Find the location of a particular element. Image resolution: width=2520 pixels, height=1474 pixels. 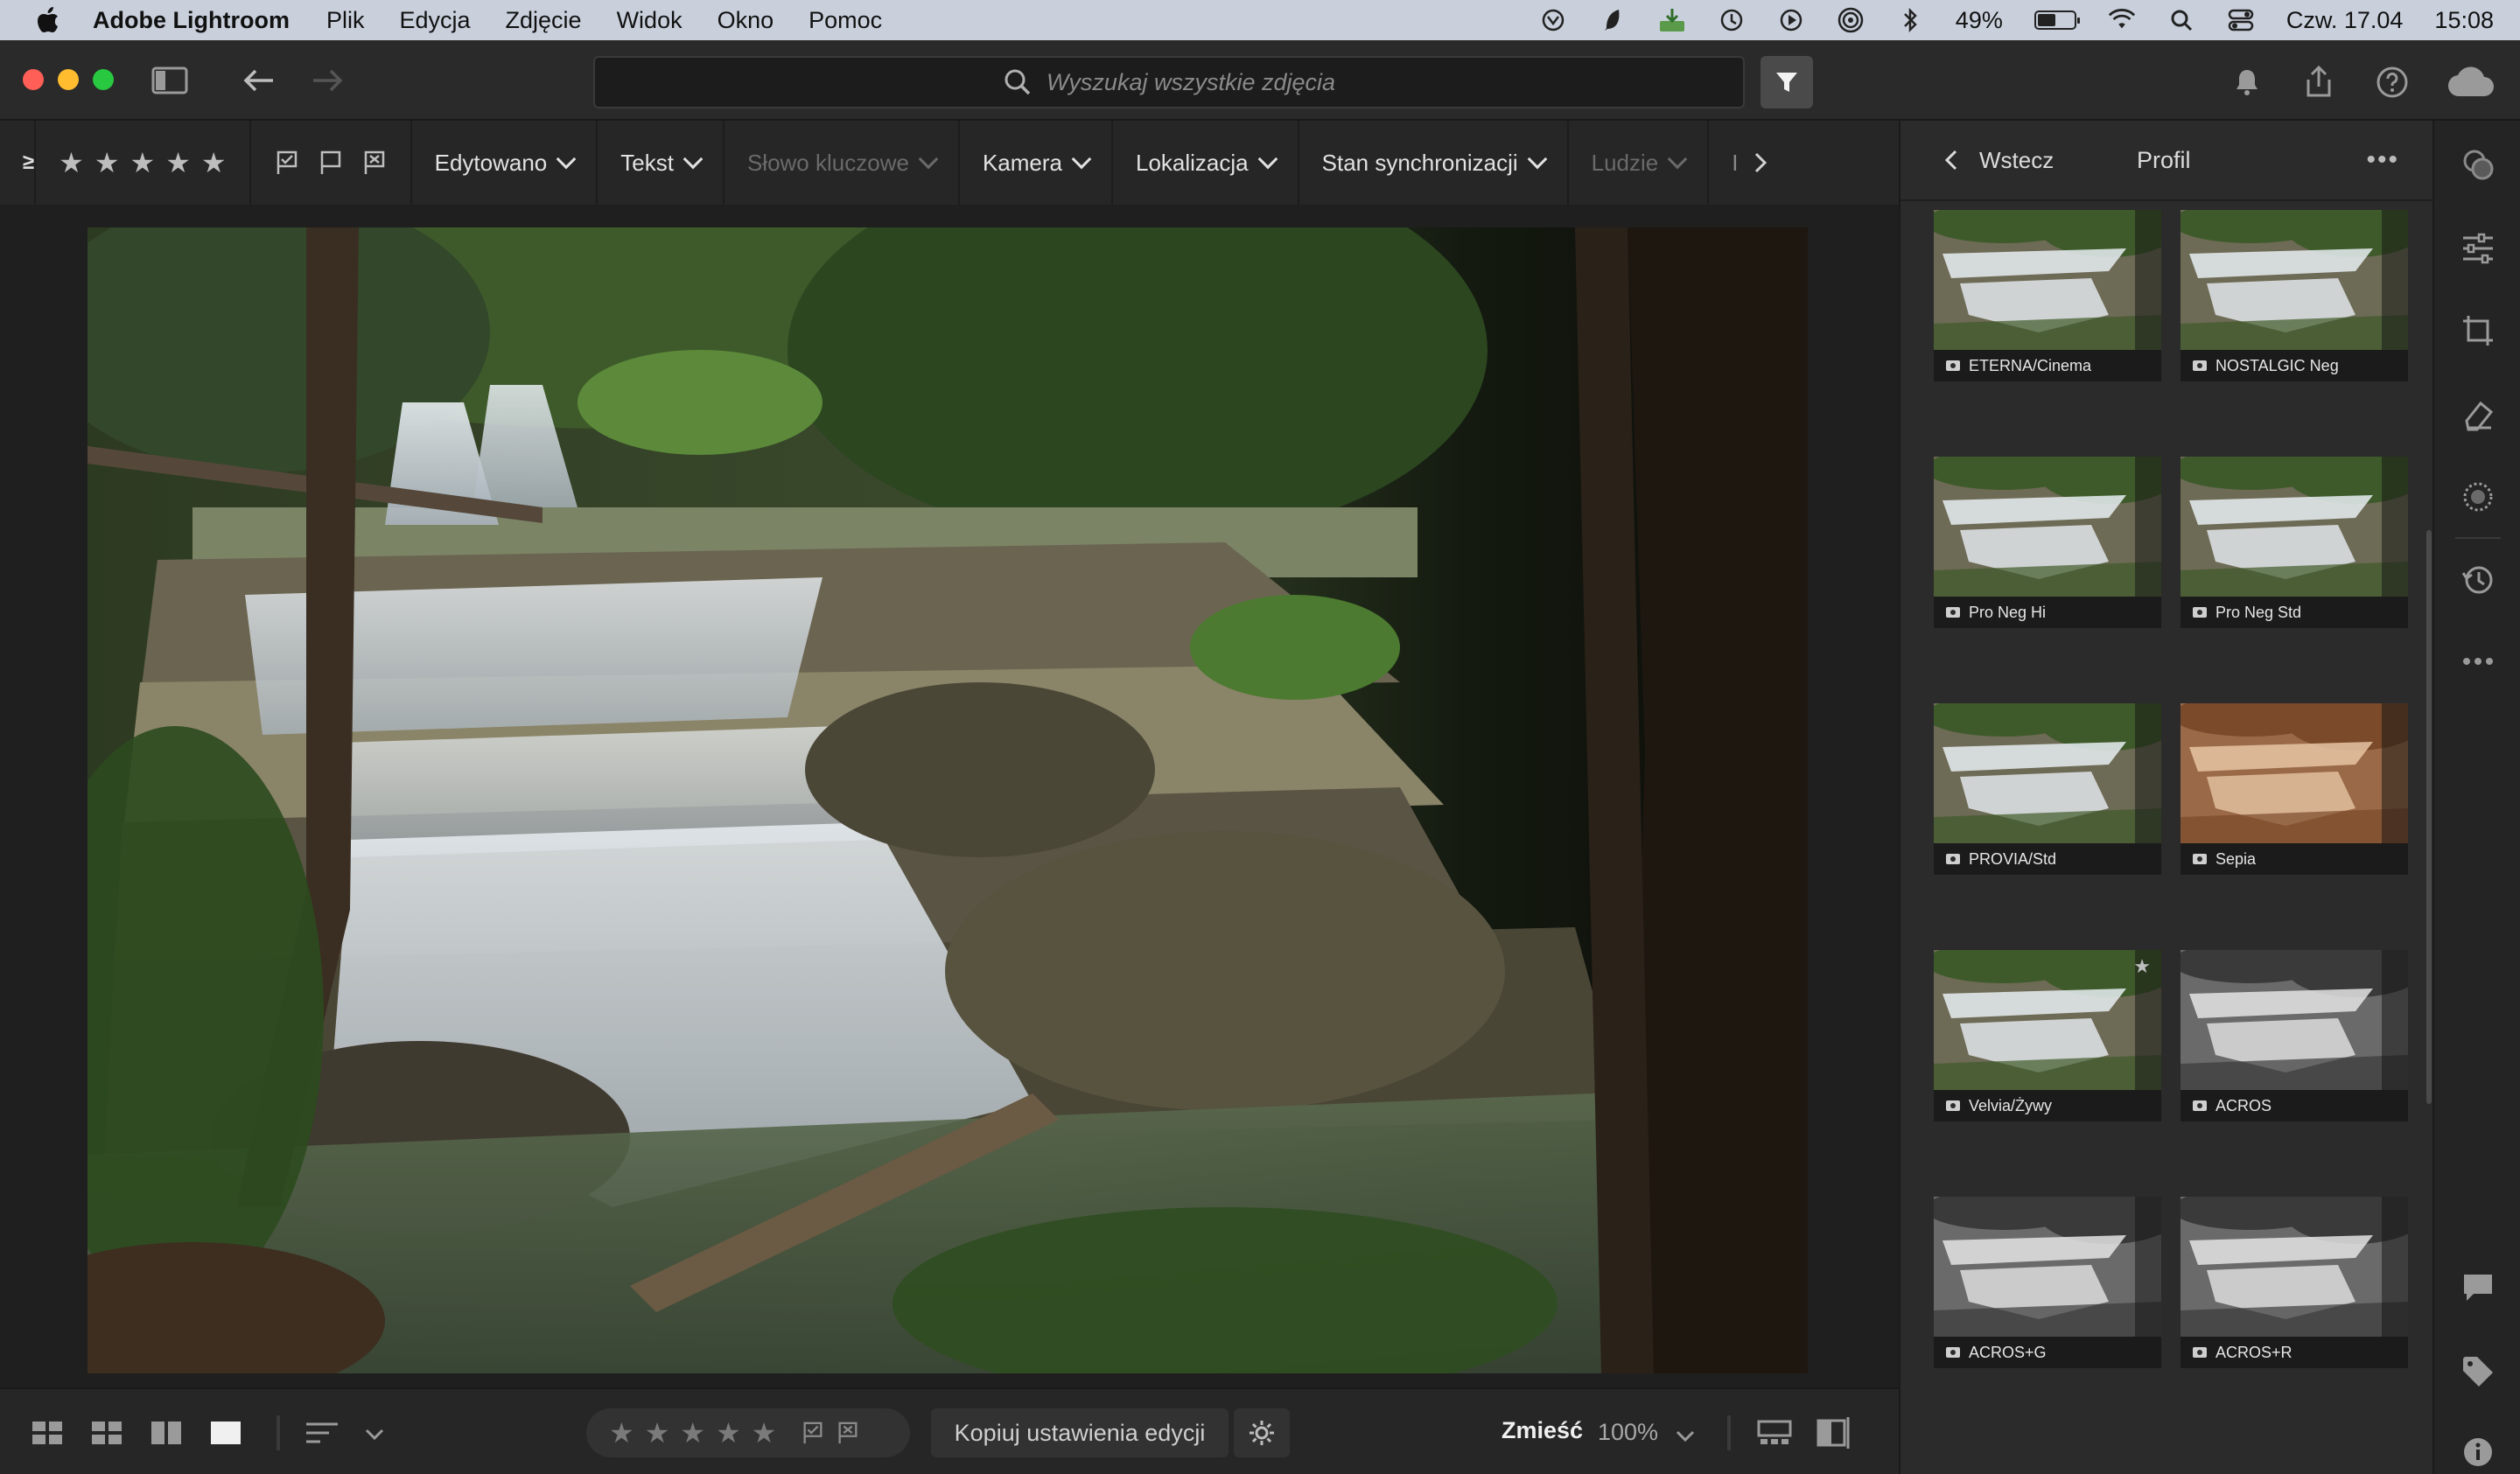

rejected-flag-icon is located at coordinates (374, 163).